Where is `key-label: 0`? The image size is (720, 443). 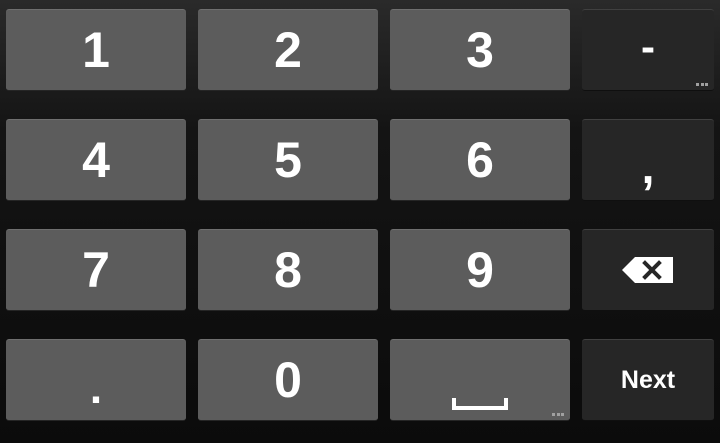 key-label: 0 is located at coordinates (288, 380).